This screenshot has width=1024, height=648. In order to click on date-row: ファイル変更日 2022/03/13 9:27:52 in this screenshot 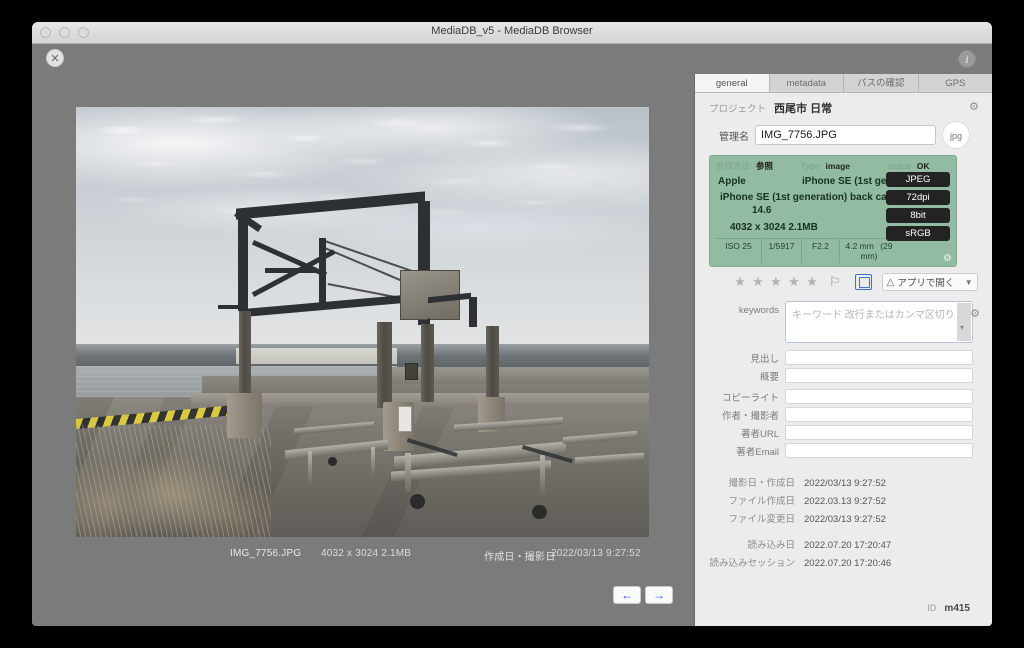, I will do `click(843, 518)`.